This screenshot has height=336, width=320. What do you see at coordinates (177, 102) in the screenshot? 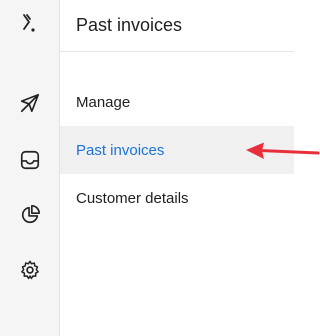
I see `menu-item-manage: Manage` at bounding box center [177, 102].